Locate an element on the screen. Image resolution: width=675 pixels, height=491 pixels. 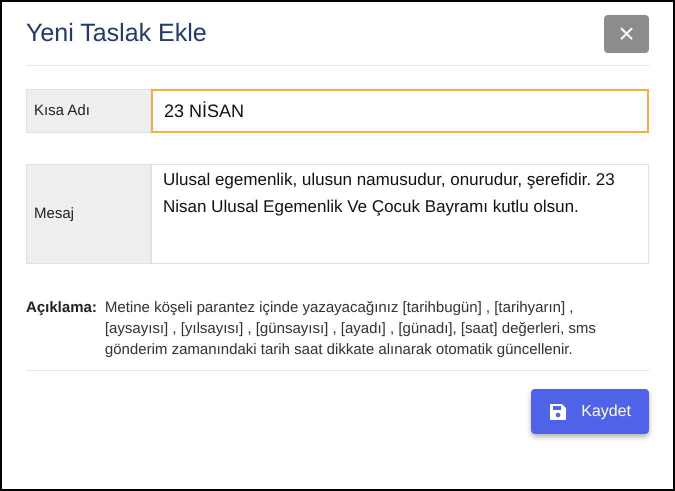
save-button: Kaydet is located at coordinates (590, 411).